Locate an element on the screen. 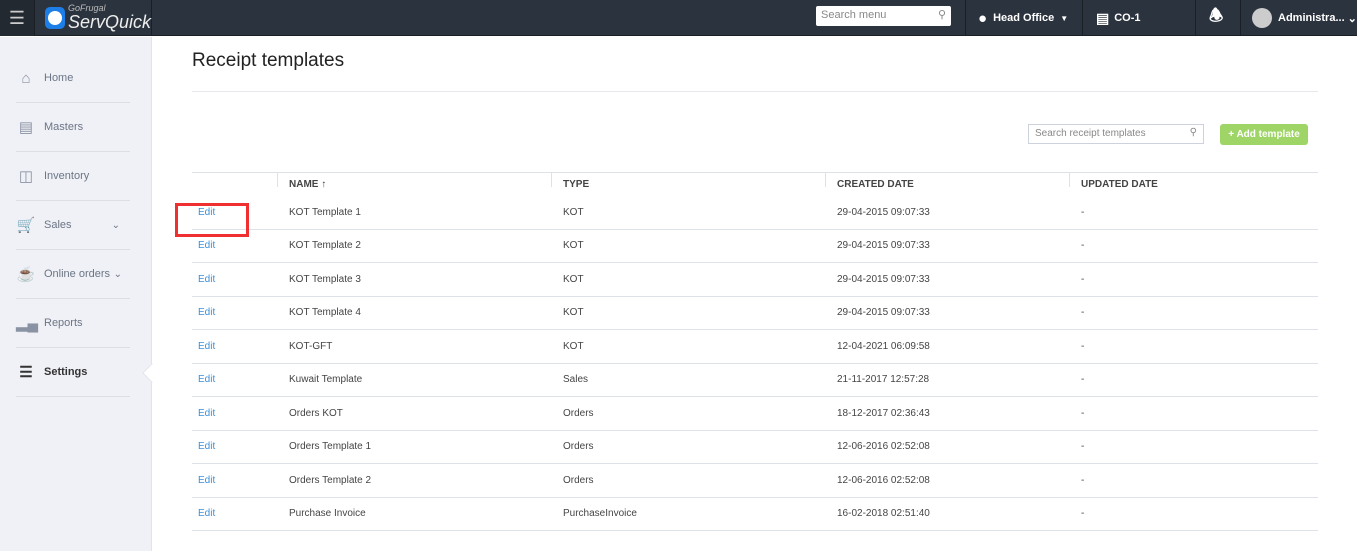 This screenshot has width=1357, height=551. created-date-cell: 16-02-2018 02:51:40 is located at coordinates (947, 514).